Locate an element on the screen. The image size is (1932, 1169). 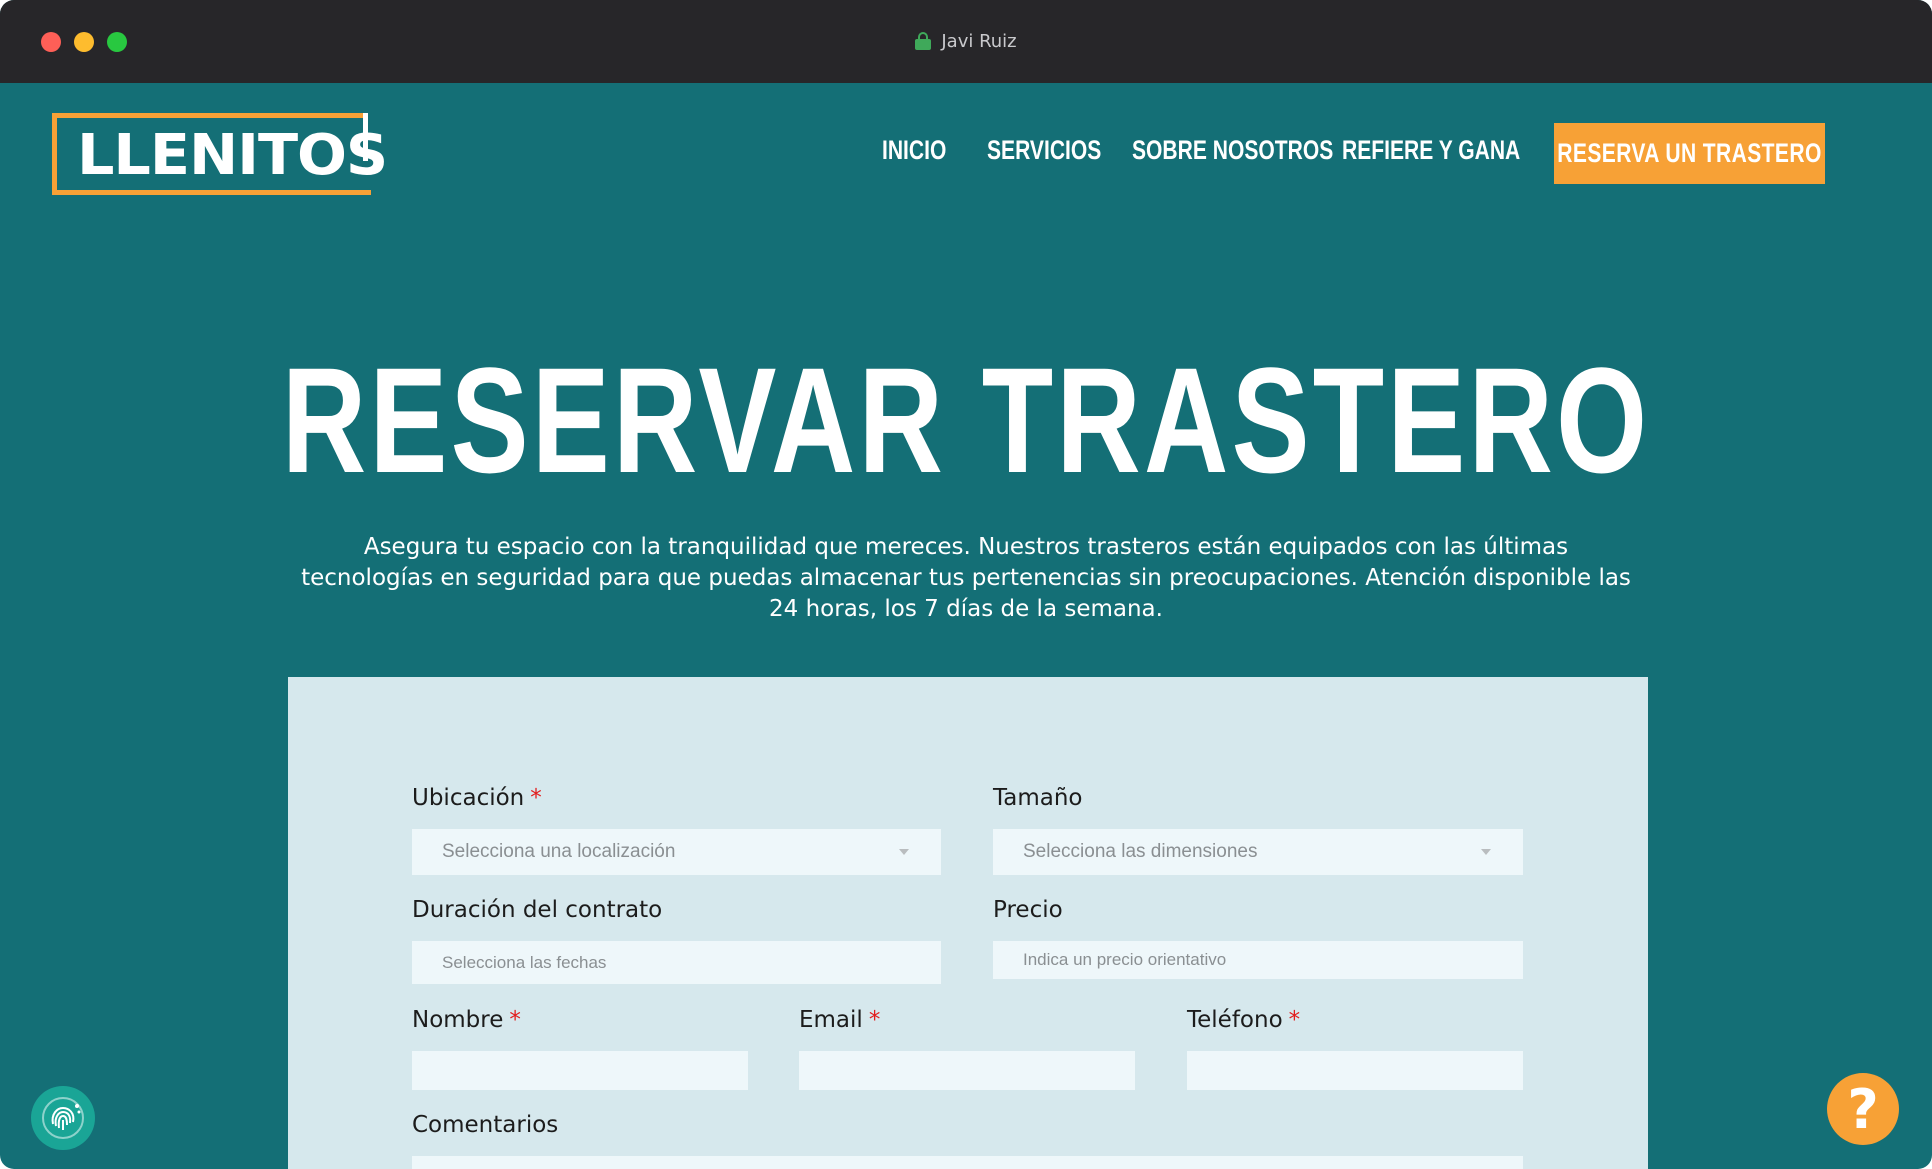
nombre-input is located at coordinates (580, 1070).